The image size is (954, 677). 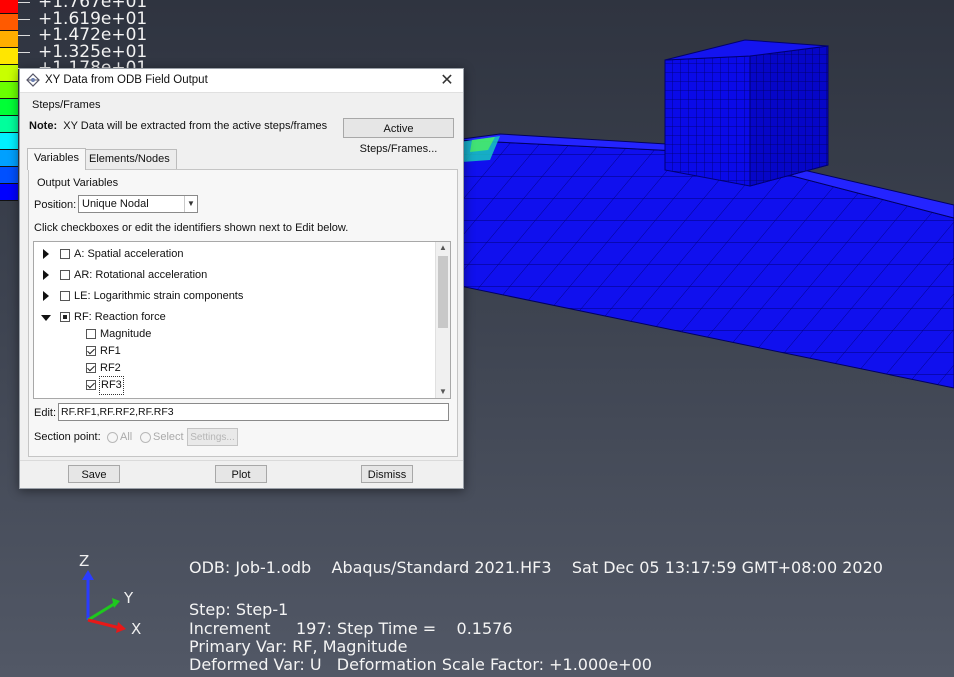 What do you see at coordinates (91, 334) in the screenshot?
I see `checkbox-magnitude` at bounding box center [91, 334].